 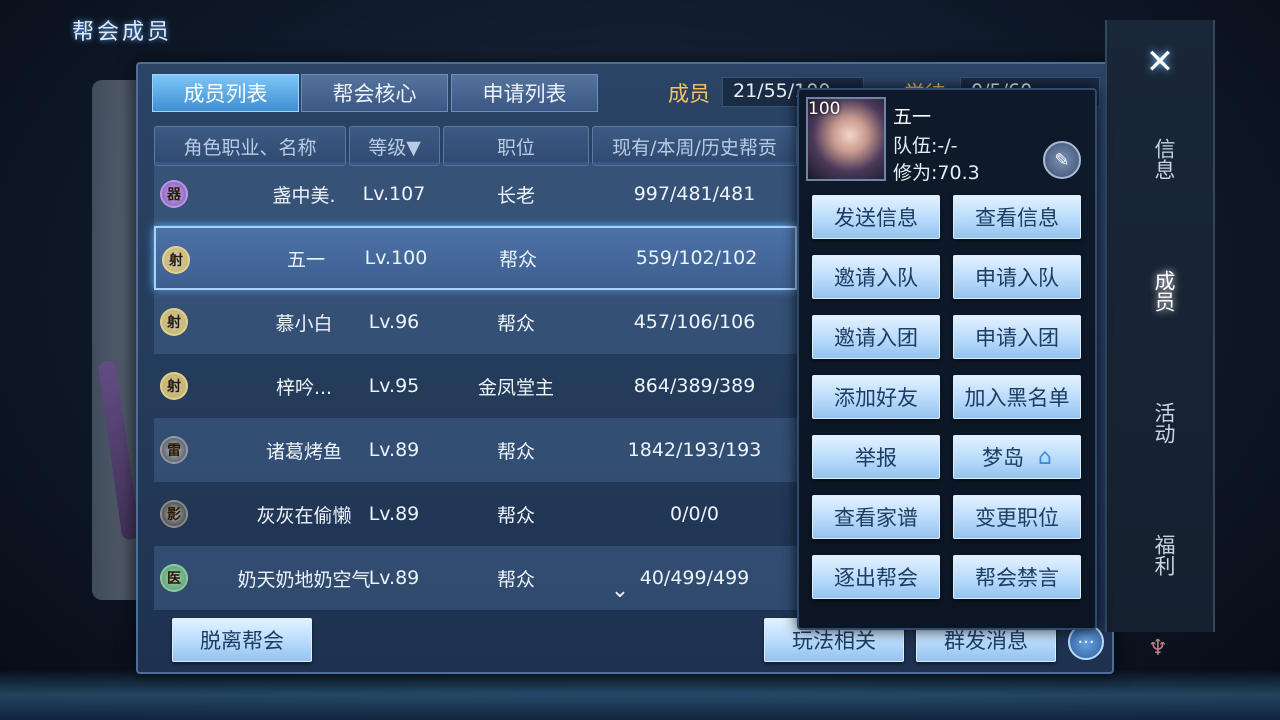 I want to click on popup-action-button: 逐出帮会, so click(x=876, y=577).